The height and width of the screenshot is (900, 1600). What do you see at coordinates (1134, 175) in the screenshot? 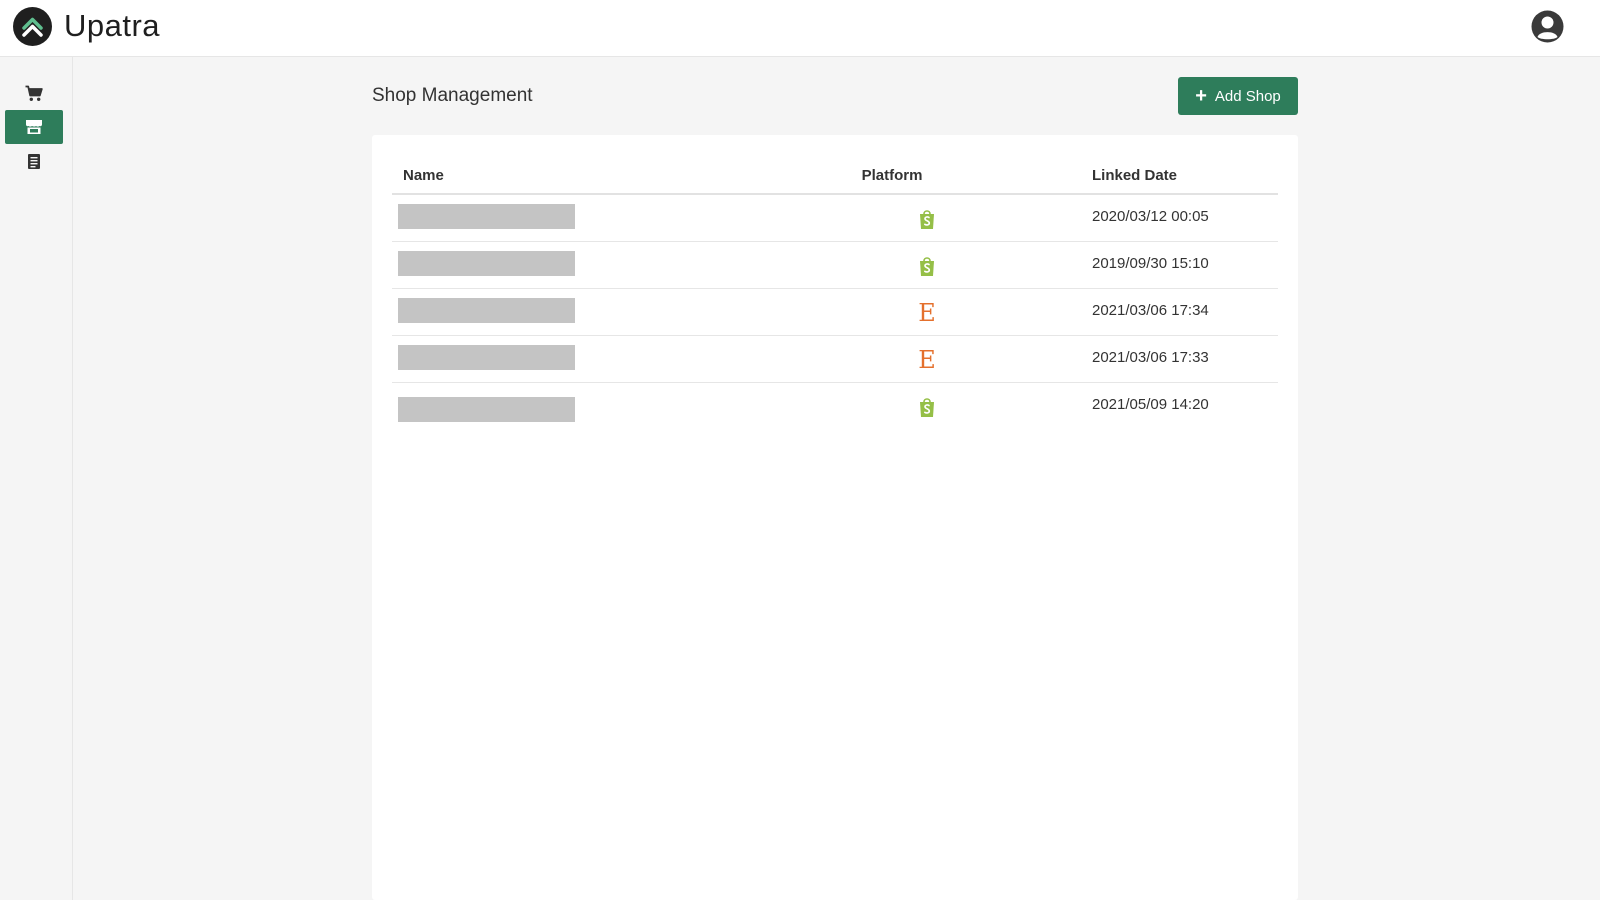
I see `column-header-linked-date: Linked Date` at bounding box center [1134, 175].